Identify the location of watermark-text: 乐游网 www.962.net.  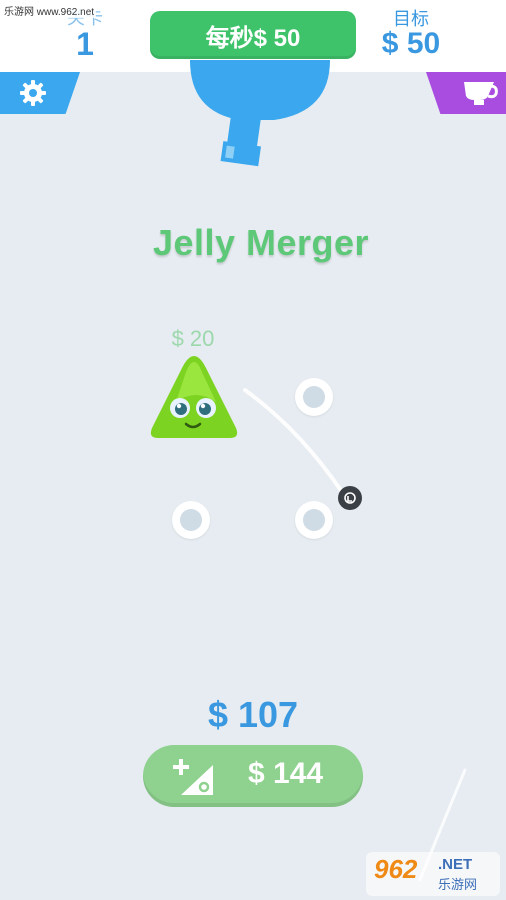
(49, 10).